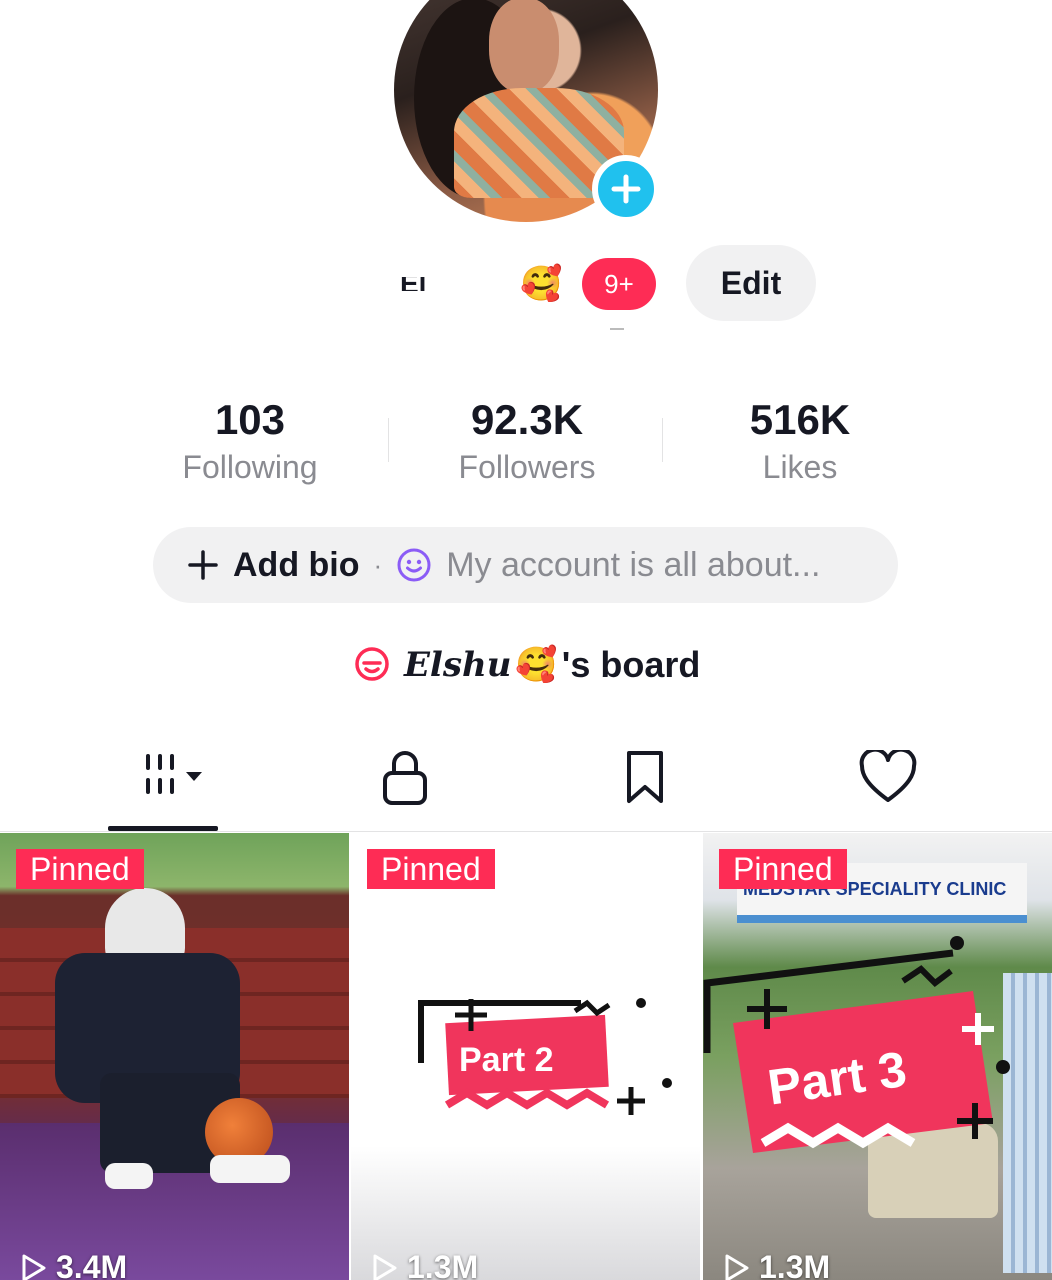 This screenshot has height=1280, width=1052. I want to click on add-story-button, so click(626, 189).